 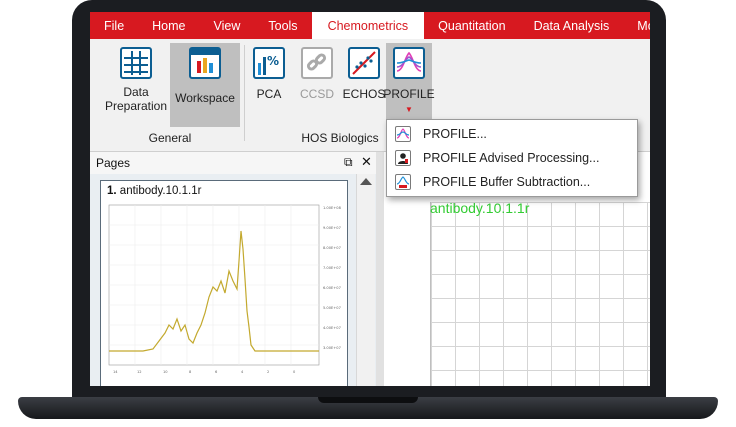 What do you see at coordinates (332, 248) in the screenshot?
I see `svg-text: 8.00E+07` at bounding box center [332, 248].